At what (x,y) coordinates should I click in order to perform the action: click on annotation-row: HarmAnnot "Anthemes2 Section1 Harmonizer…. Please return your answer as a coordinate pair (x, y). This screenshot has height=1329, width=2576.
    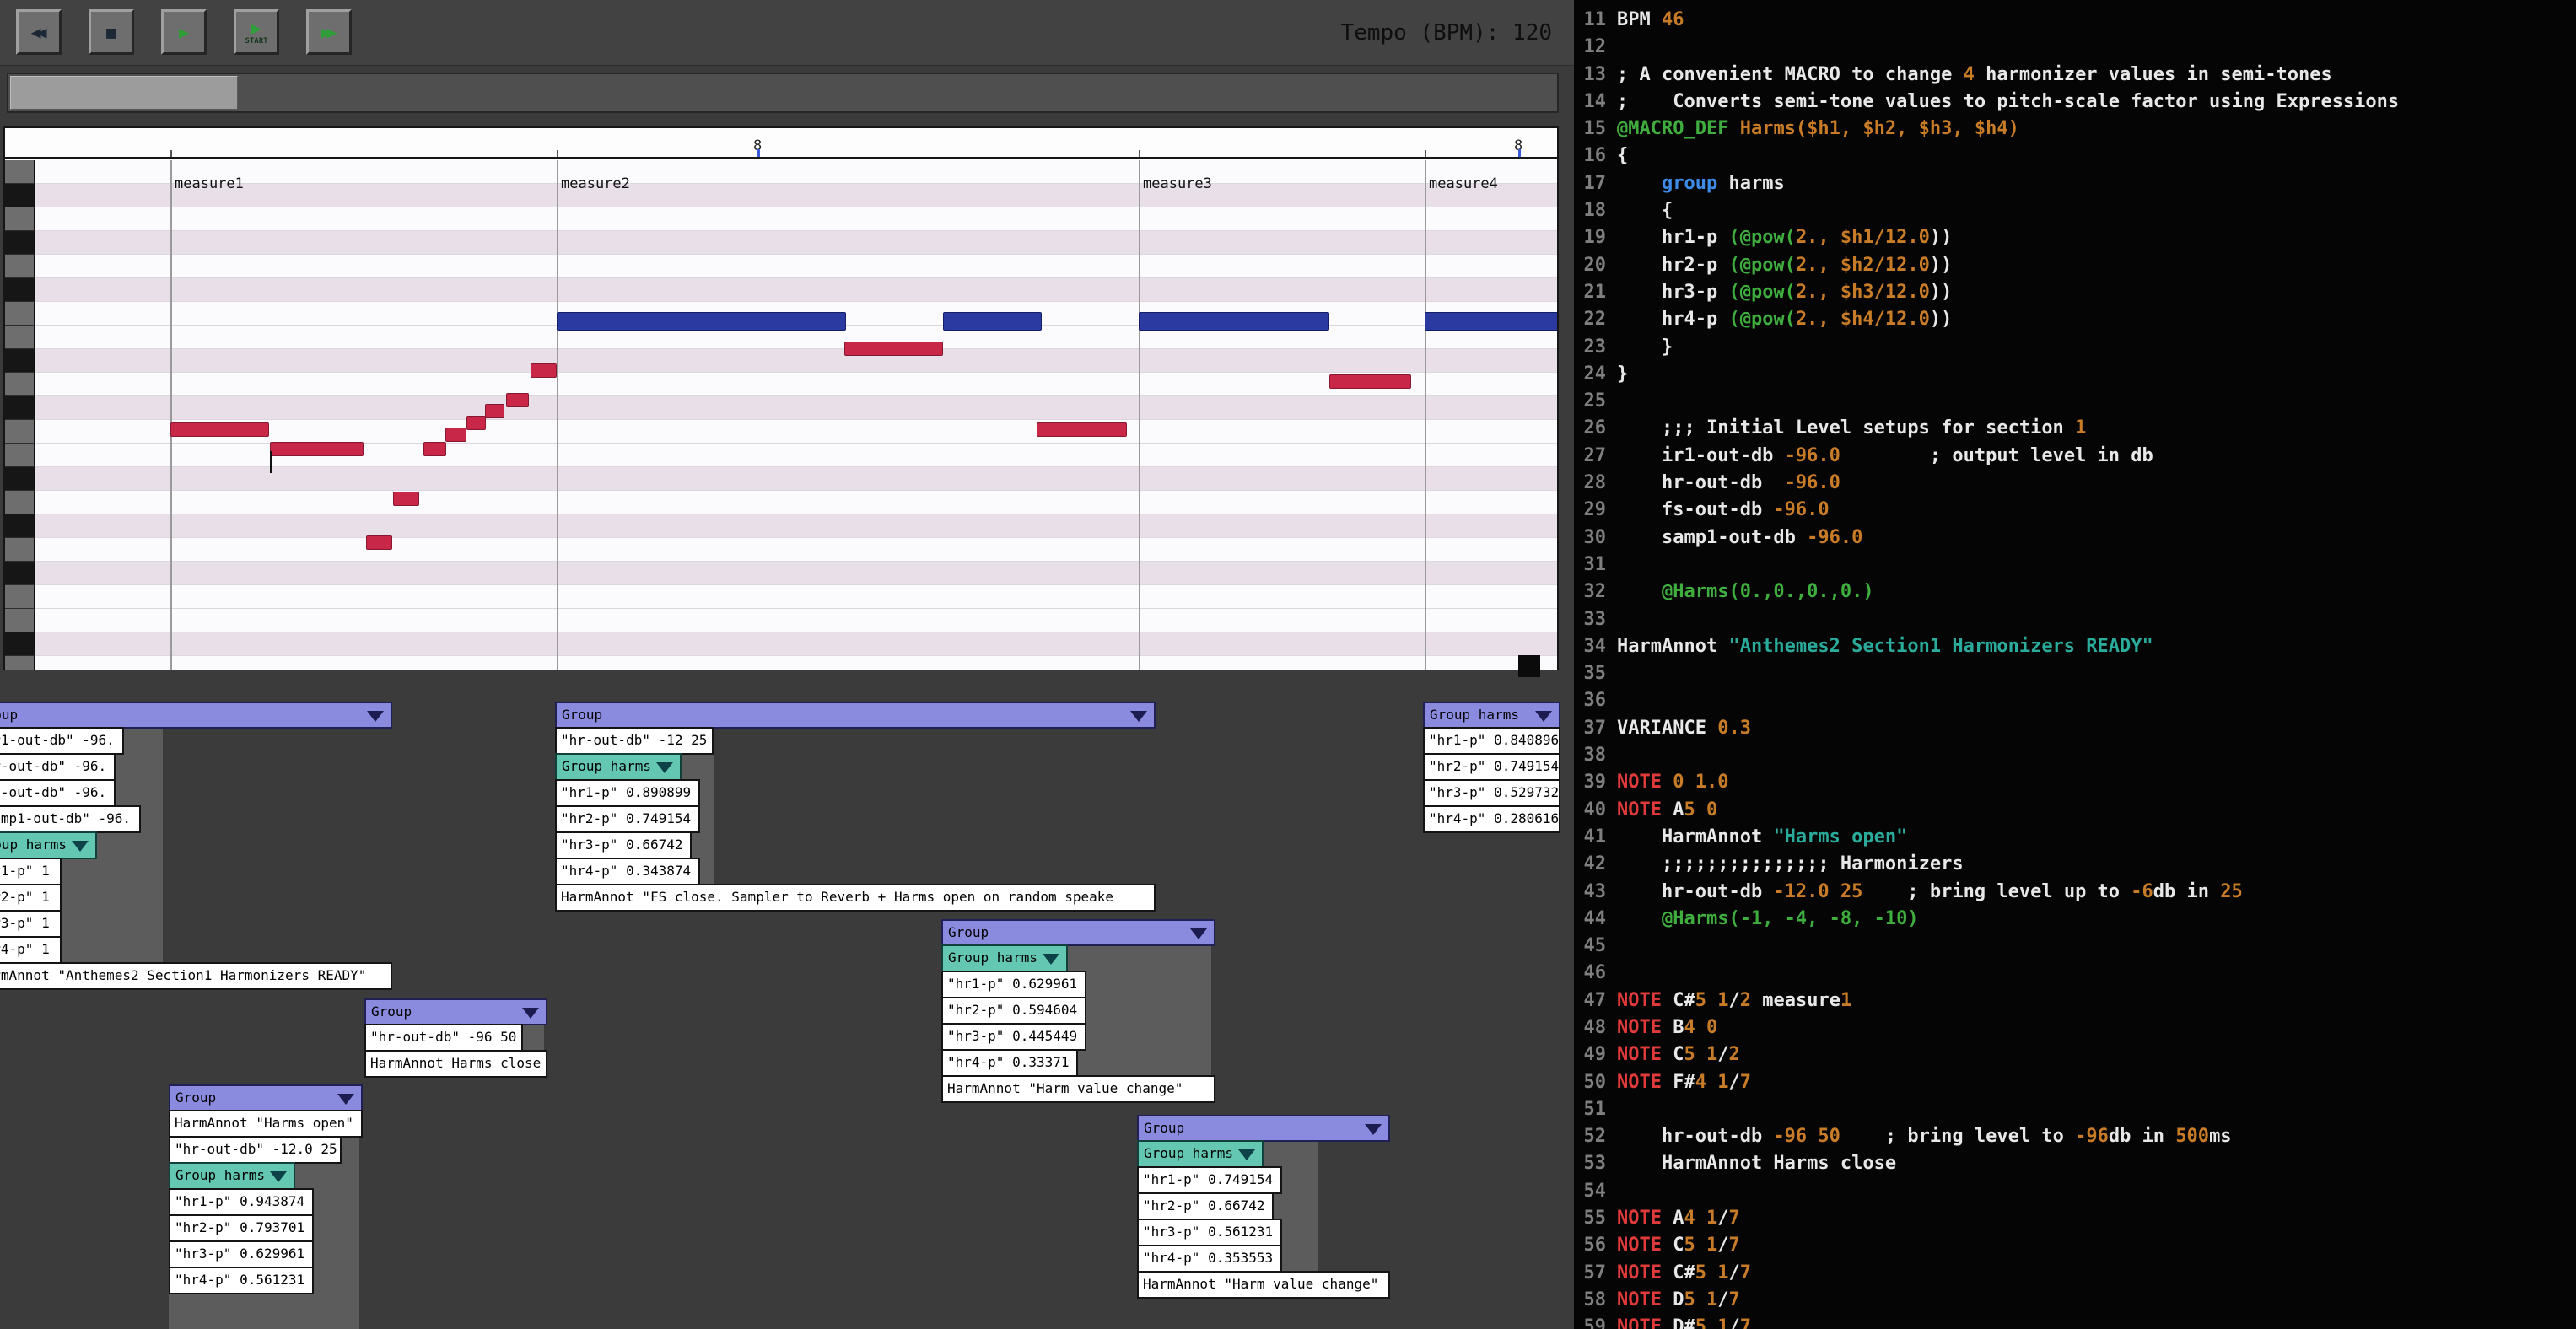
    Looking at the image, I should click on (196, 976).